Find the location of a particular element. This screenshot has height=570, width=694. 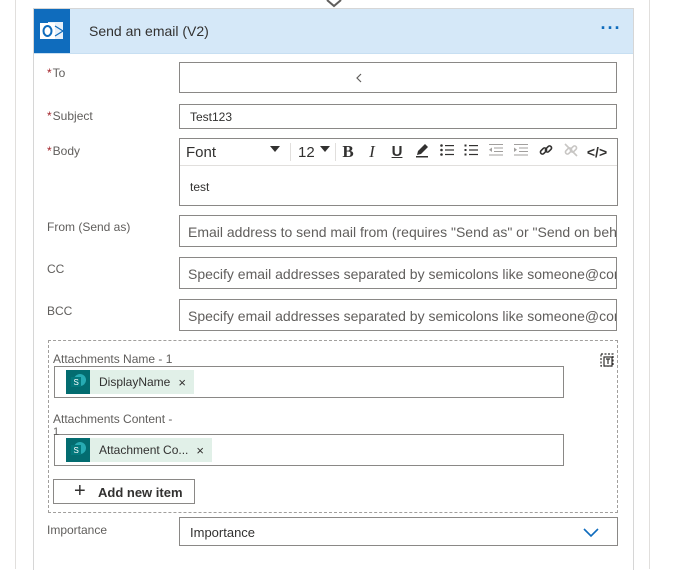

body-label: *Body is located at coordinates (63, 151).